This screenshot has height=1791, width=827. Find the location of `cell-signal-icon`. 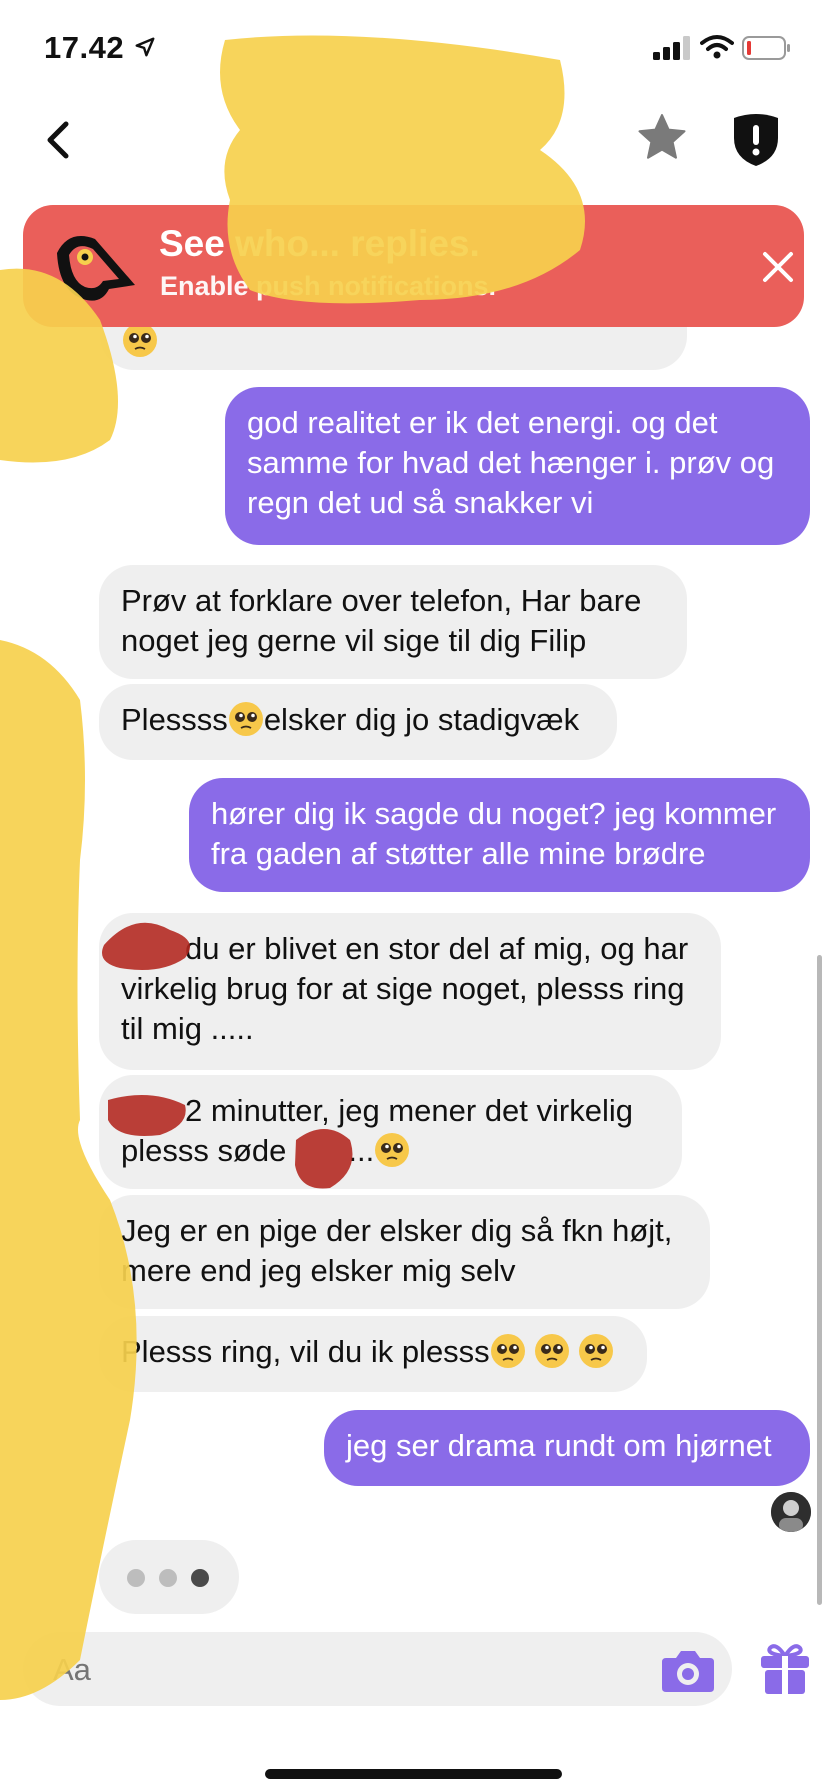

cell-signal-icon is located at coordinates (671, 48).